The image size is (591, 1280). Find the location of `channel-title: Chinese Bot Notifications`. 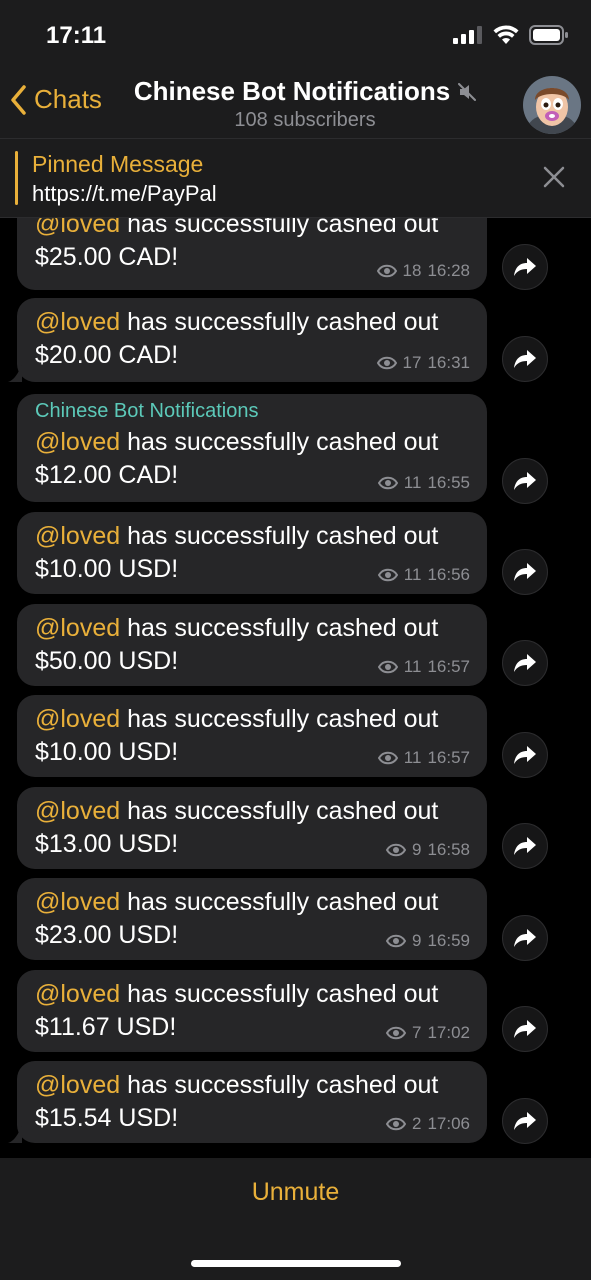

channel-title: Chinese Bot Notifications is located at coordinates (292, 91).